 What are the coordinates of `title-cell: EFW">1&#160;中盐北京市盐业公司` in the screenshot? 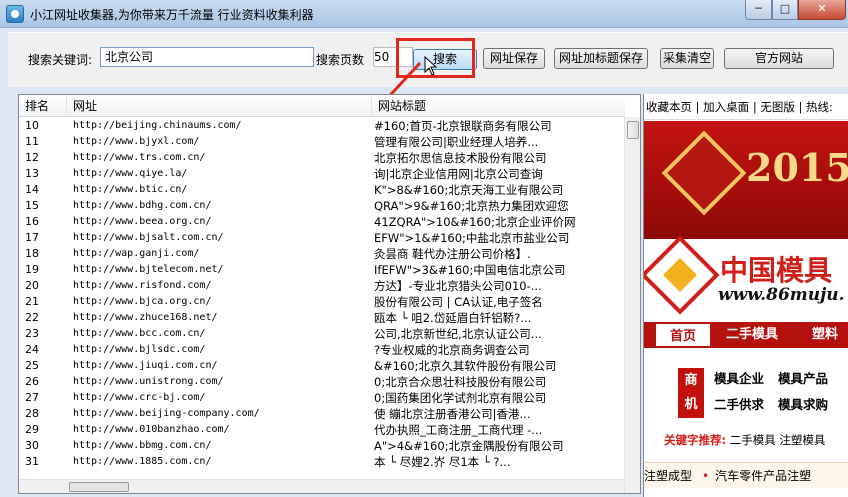 It's located at (472, 238).